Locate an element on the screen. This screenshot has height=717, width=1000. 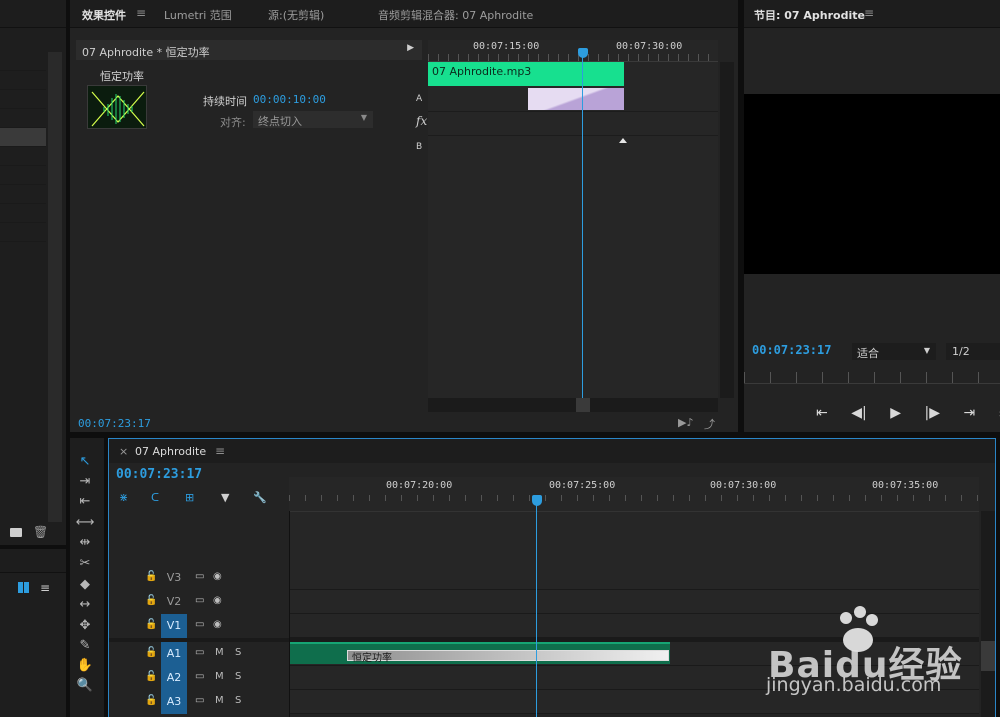
resolution-dropdown: 1/2 is located at coordinates (973, 351).